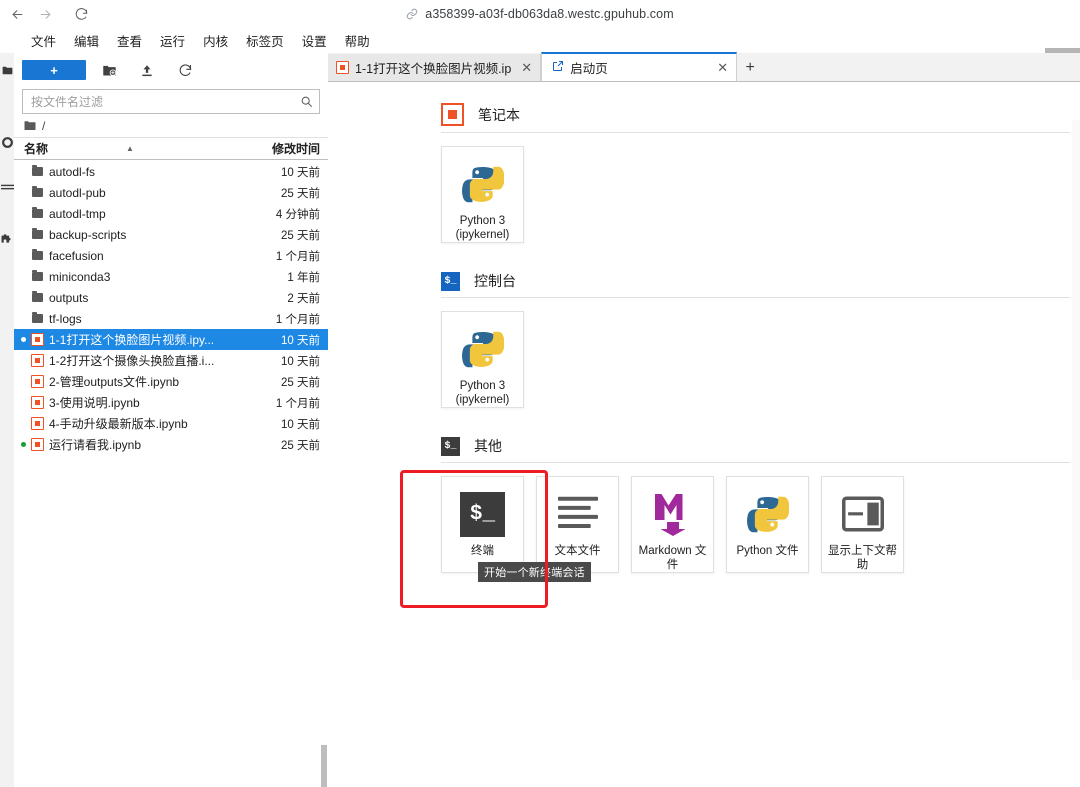 The image size is (1080, 787). Describe the element at coordinates (171, 255) in the screenshot. I see `file-list-item: facefusion 1 个月前` at that location.